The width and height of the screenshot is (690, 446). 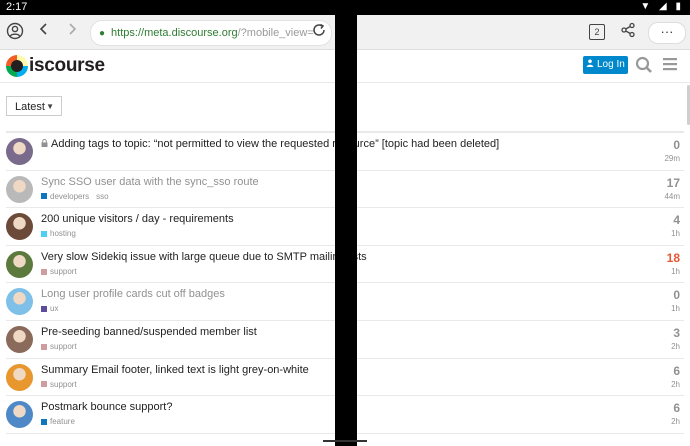 What do you see at coordinates (590, 63) in the screenshot?
I see `user-icon` at bounding box center [590, 63].